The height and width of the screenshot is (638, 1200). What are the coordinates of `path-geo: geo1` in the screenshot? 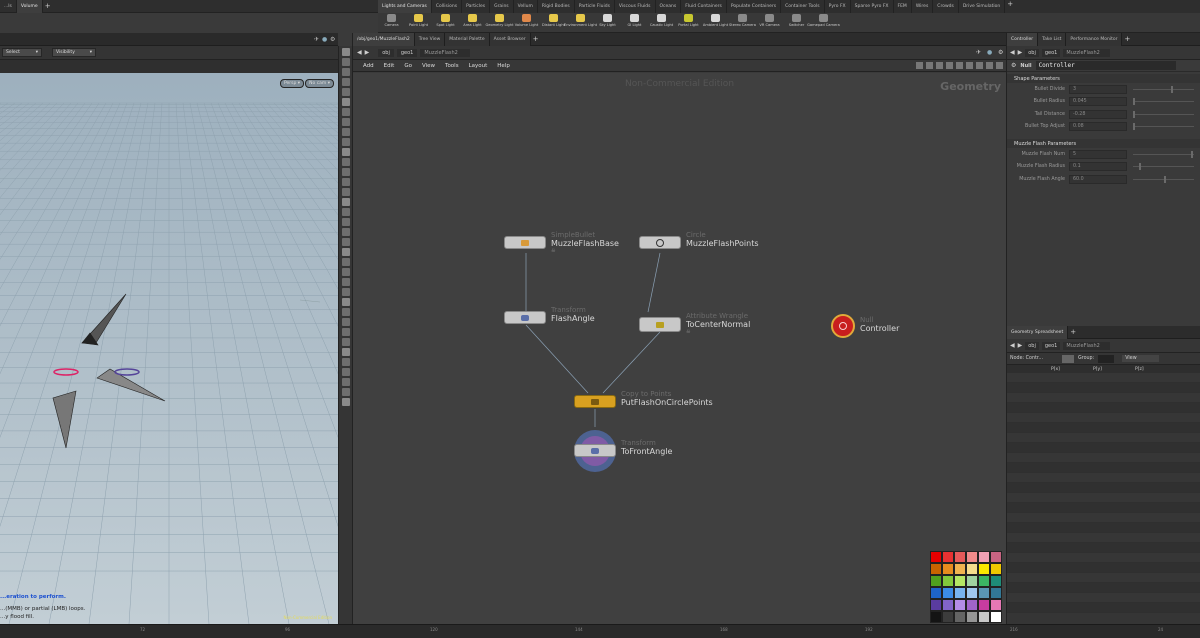 It's located at (1051, 52).